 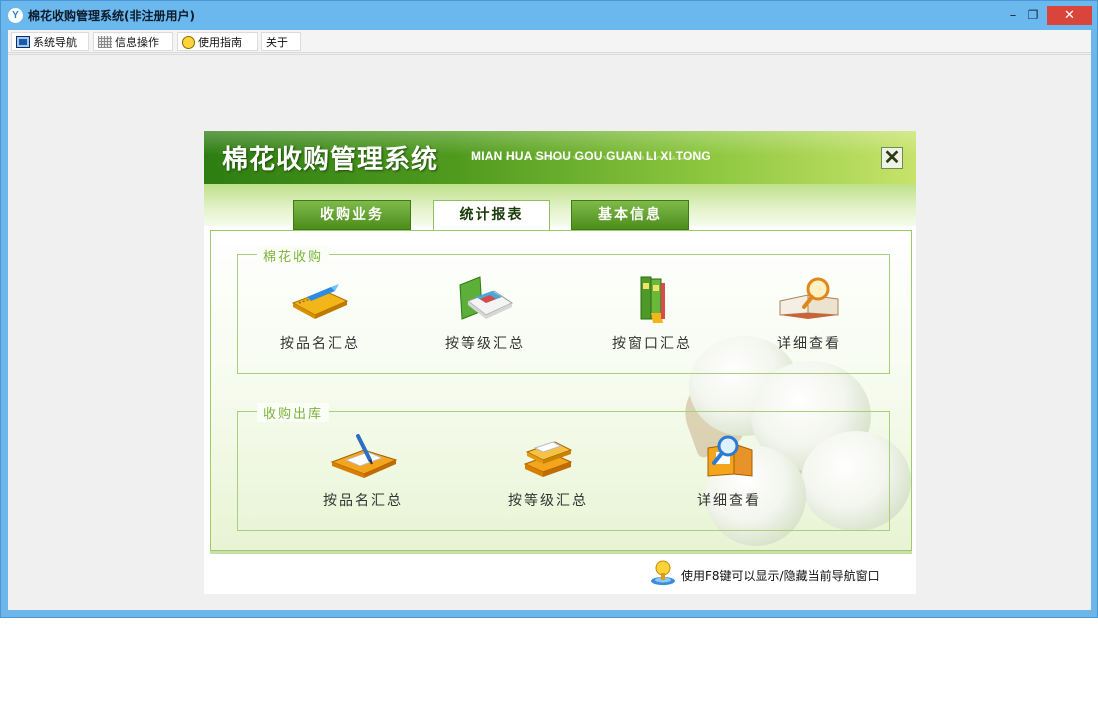 I want to click on report-item-details: 详细查看, so click(x=809, y=313).